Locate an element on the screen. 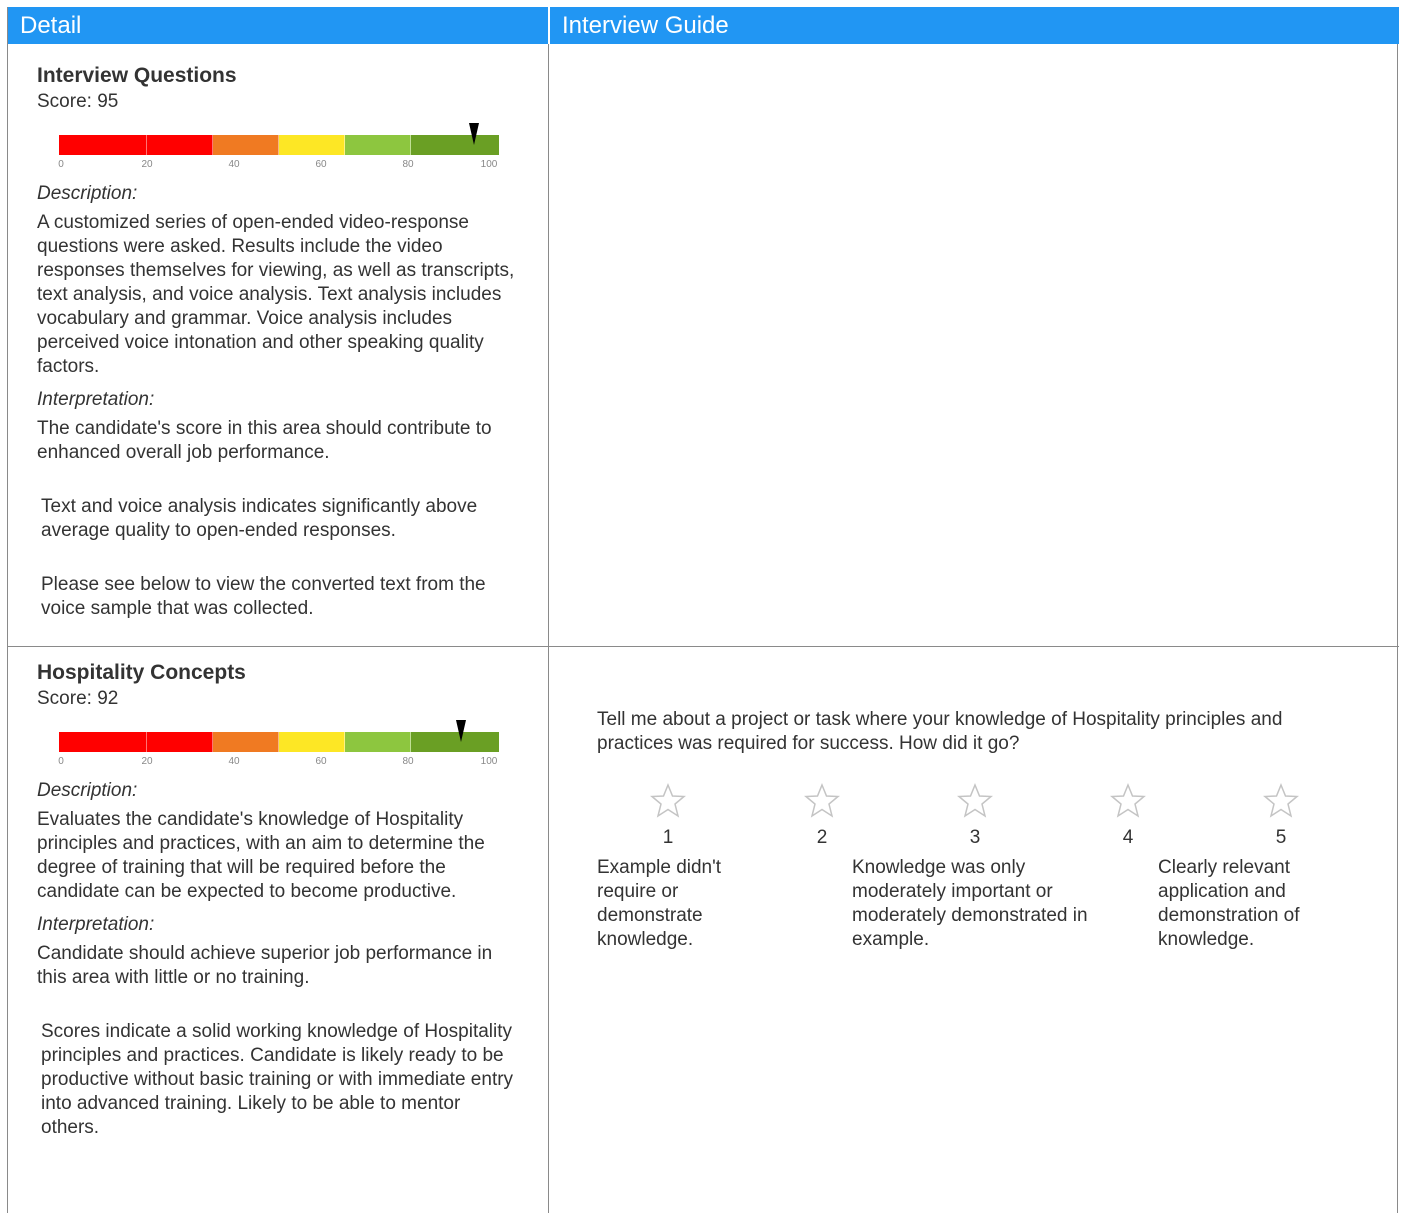  interview-guide-column-header: Interview Guide is located at coordinates (974, 25).